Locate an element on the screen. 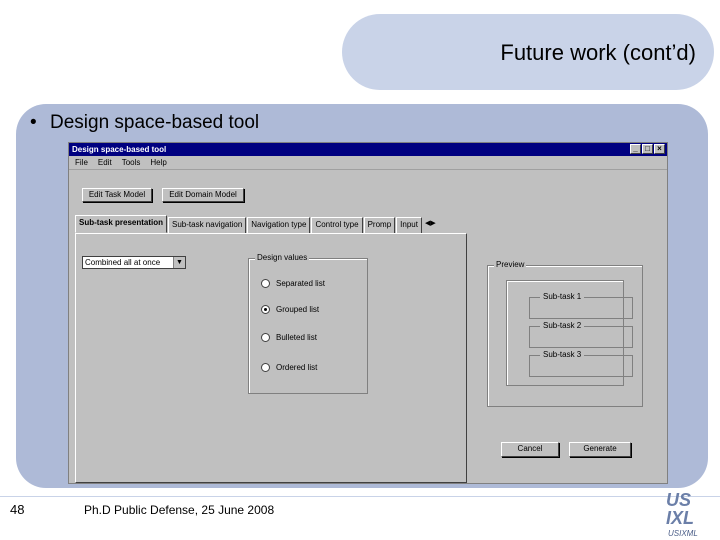  usixml-logo: US IXL USIXML is located at coordinates (682, 514).